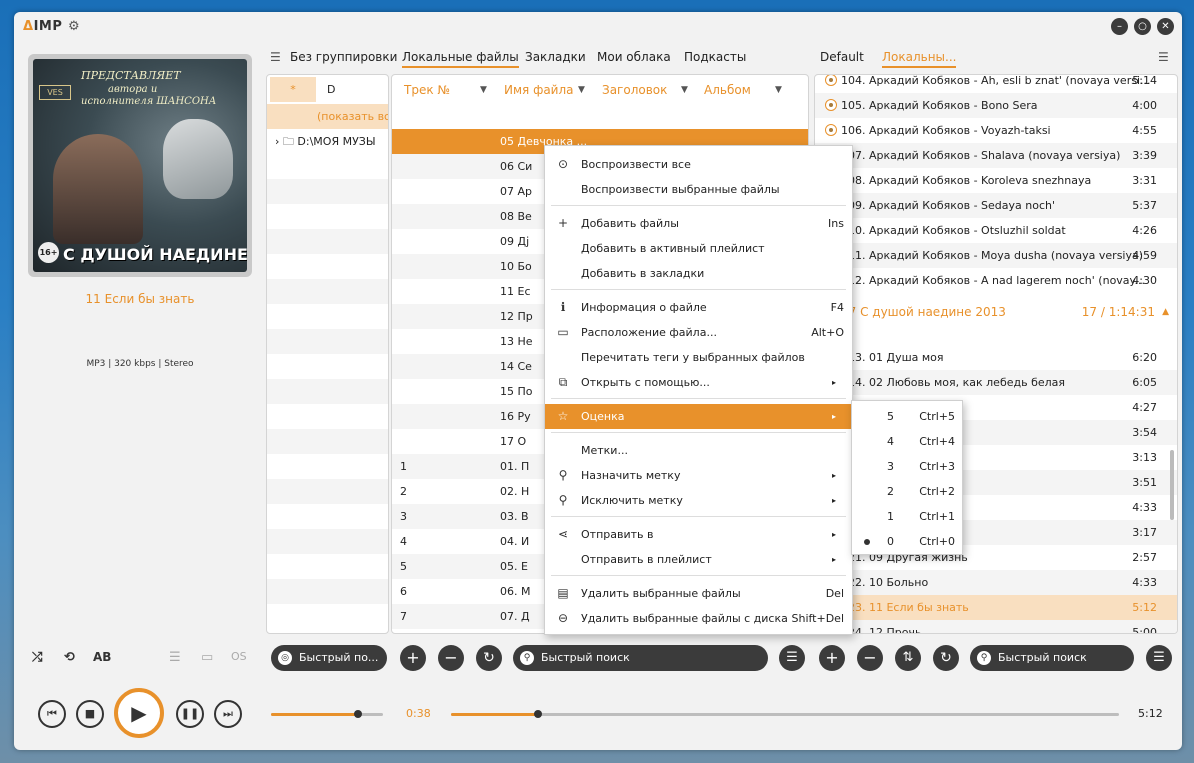 The image size is (1194, 763). I want to click on column-track-no: Трек №, so click(427, 90).